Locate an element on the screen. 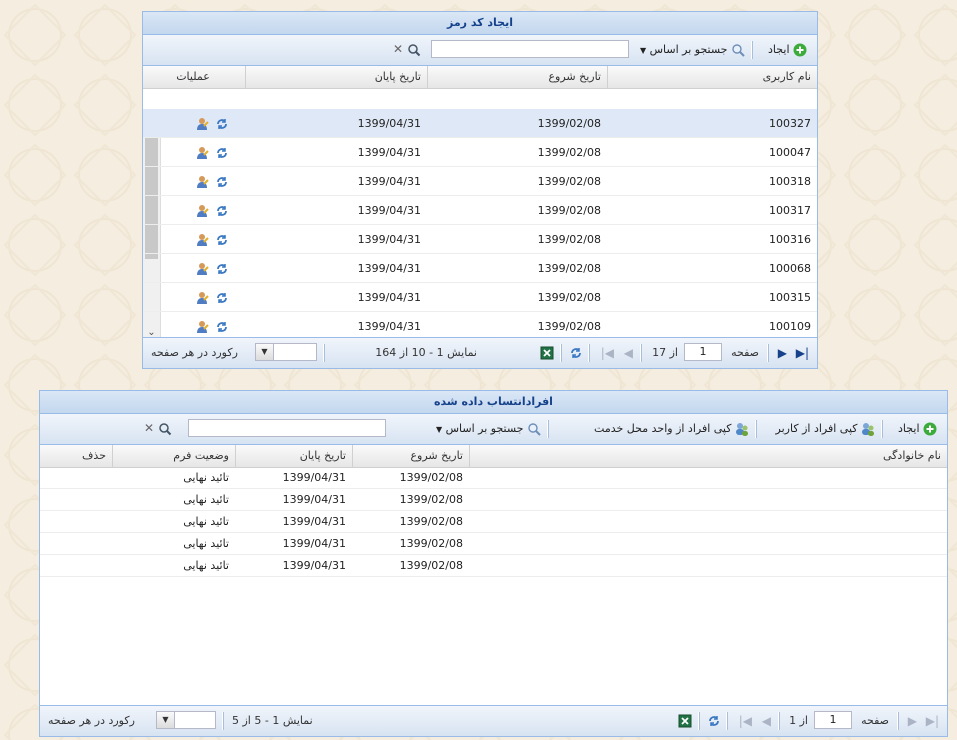 Image resolution: width=957 pixels, height=740 pixels. table-row: 100318 1399/02/08 1399/04/31 is located at coordinates (480, 181).